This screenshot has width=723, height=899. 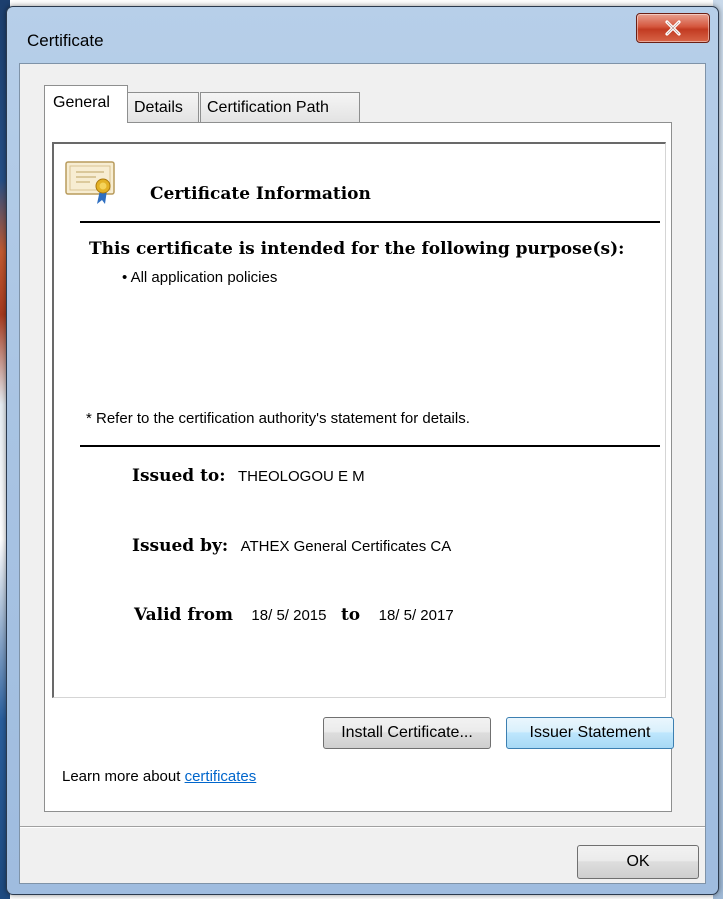 I want to click on issued-by-row: Issued by: ATHEX General Certificates CA, so click(x=291, y=546).